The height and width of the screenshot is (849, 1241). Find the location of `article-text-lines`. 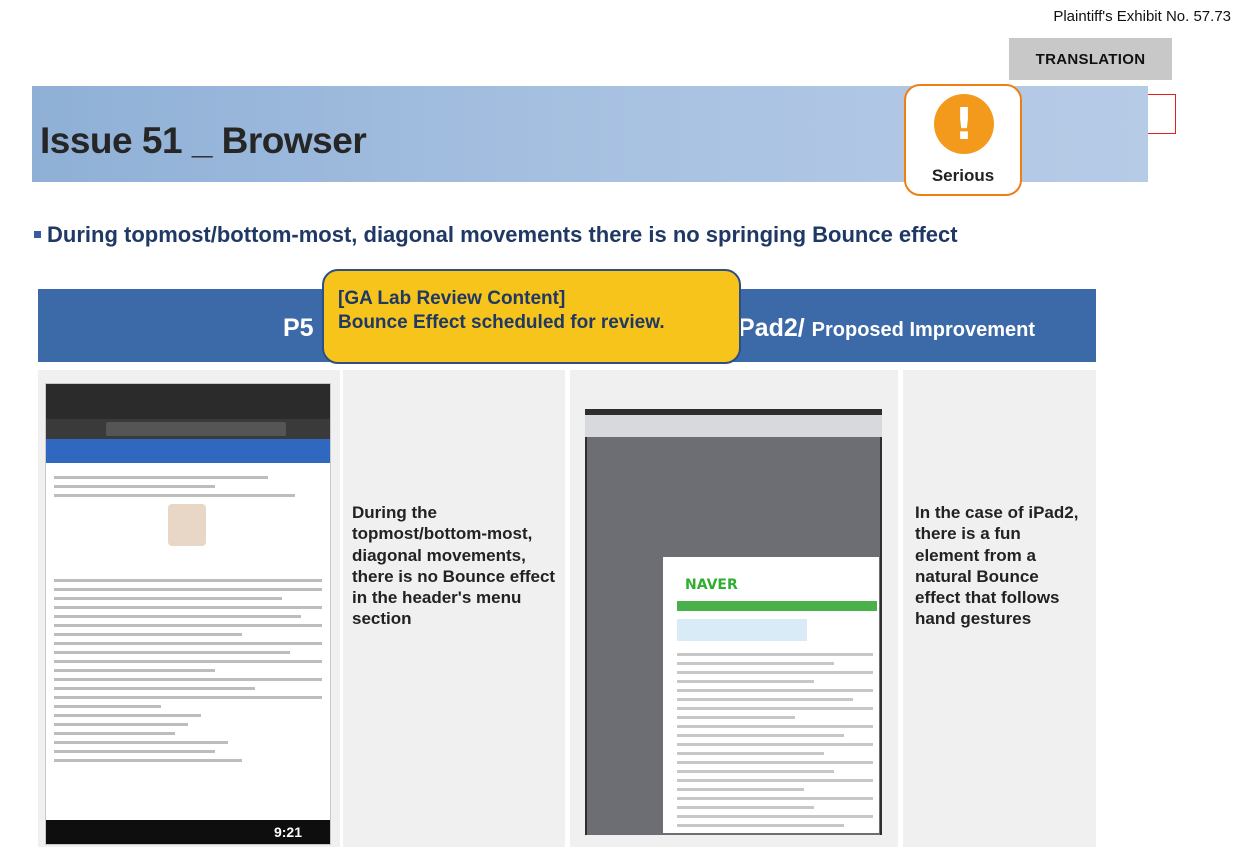

article-text-lines is located at coordinates (188, 622).